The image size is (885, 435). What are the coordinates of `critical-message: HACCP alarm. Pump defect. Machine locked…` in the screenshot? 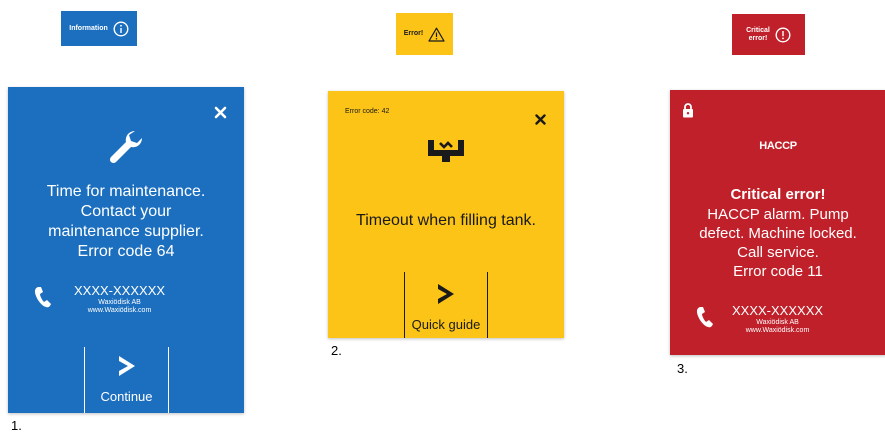 It's located at (778, 243).